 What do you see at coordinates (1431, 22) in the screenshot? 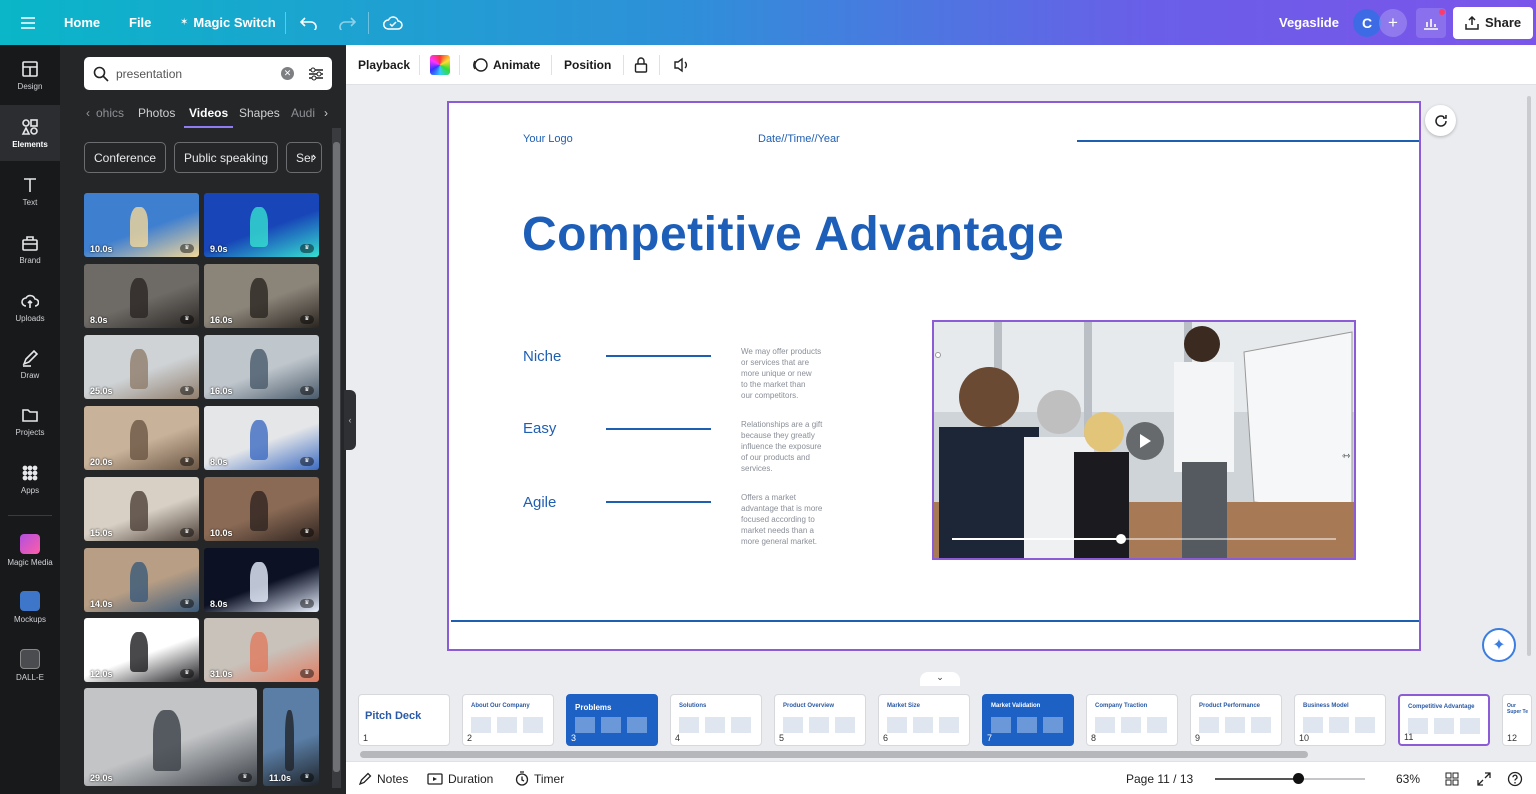
I see `analytics-button` at bounding box center [1431, 22].